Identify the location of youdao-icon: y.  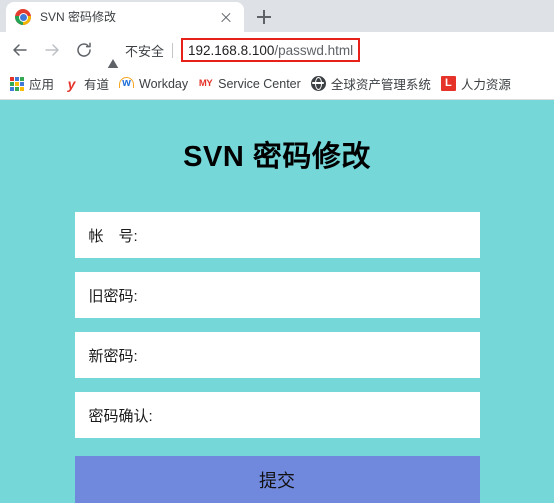
(71, 83).